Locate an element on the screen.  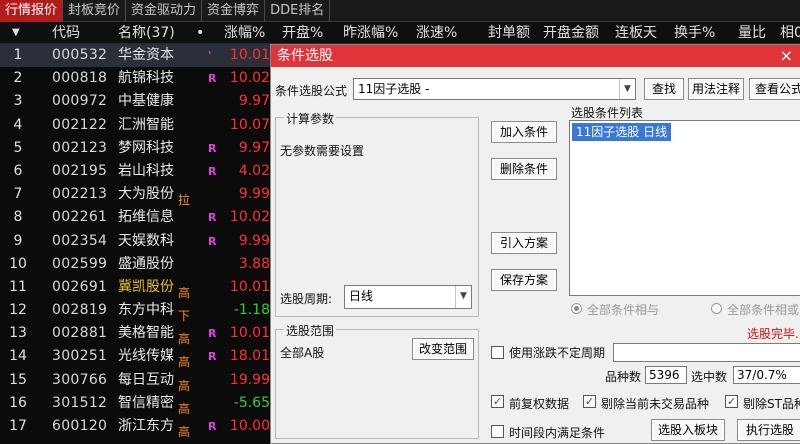
run-selection-button: 执行选股 is located at coordinates (768, 430).